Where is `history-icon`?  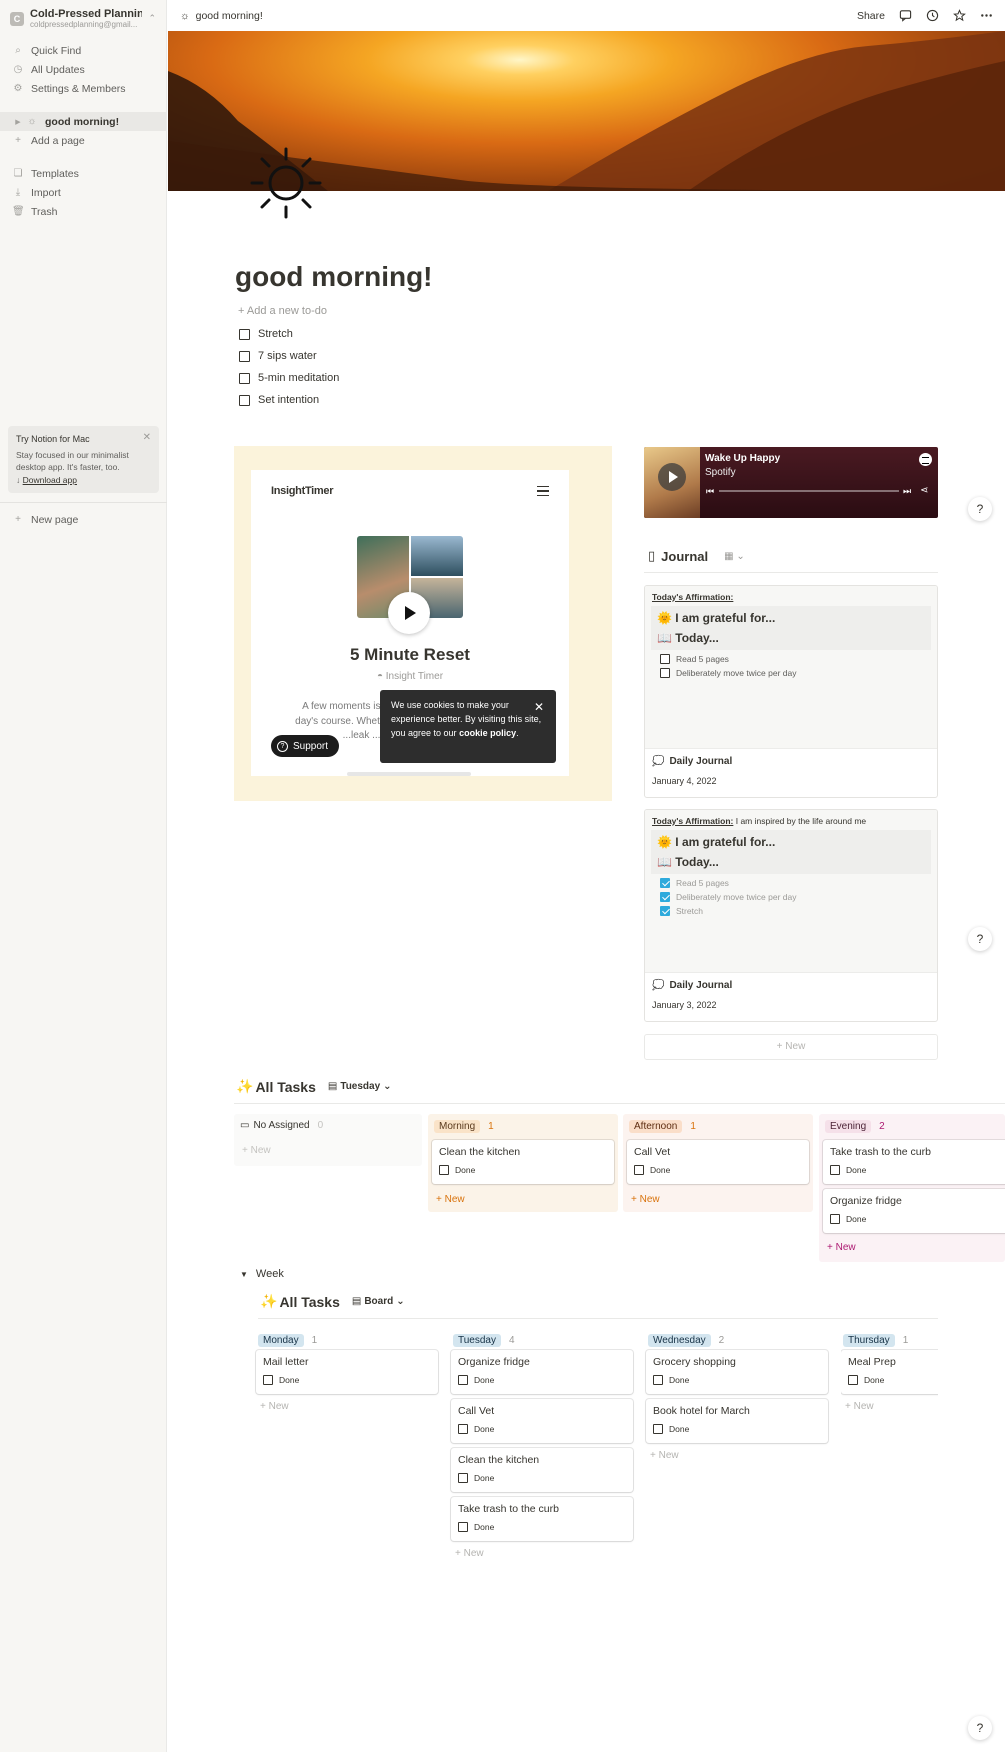
history-icon is located at coordinates (932, 15).